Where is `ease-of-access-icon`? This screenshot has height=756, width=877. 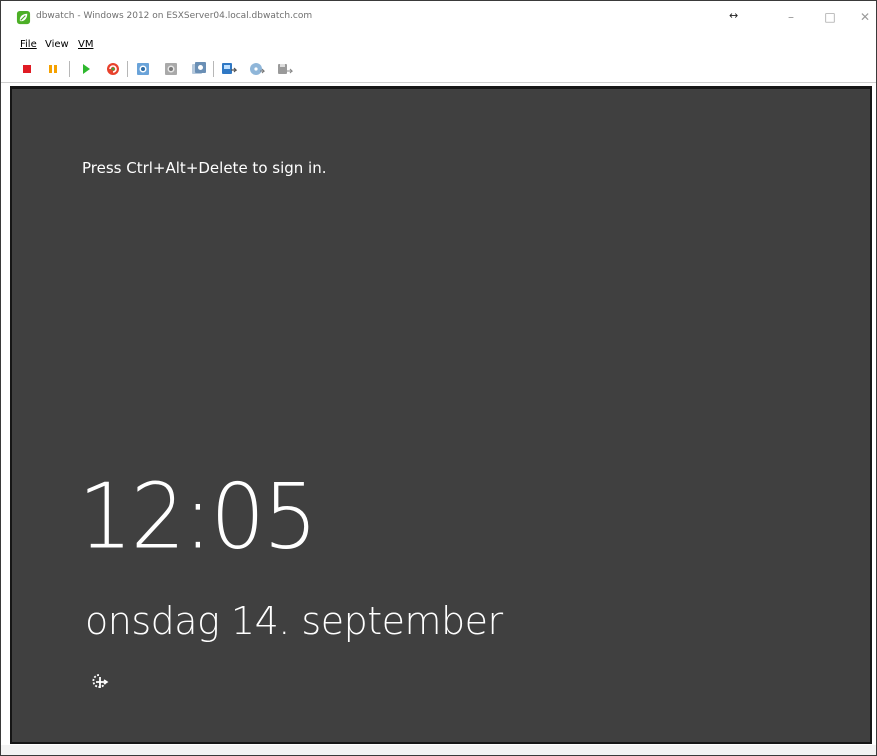 ease-of-access-icon is located at coordinates (100, 682).